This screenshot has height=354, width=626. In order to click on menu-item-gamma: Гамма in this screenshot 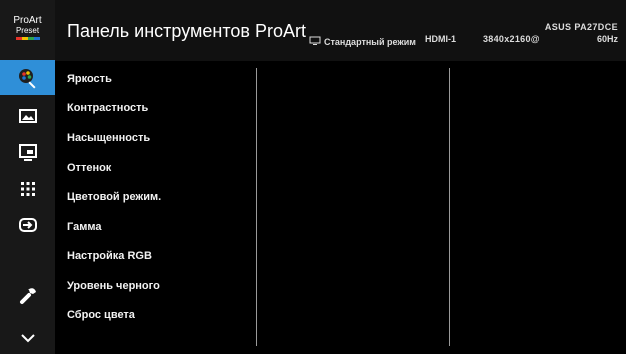, I will do `click(84, 227)`.